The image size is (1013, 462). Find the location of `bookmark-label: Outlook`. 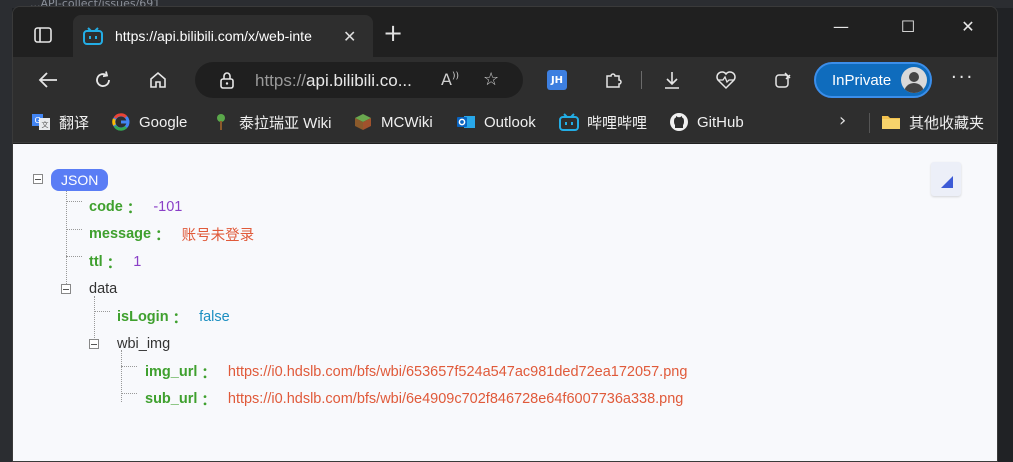

bookmark-label: Outlook is located at coordinates (510, 122).